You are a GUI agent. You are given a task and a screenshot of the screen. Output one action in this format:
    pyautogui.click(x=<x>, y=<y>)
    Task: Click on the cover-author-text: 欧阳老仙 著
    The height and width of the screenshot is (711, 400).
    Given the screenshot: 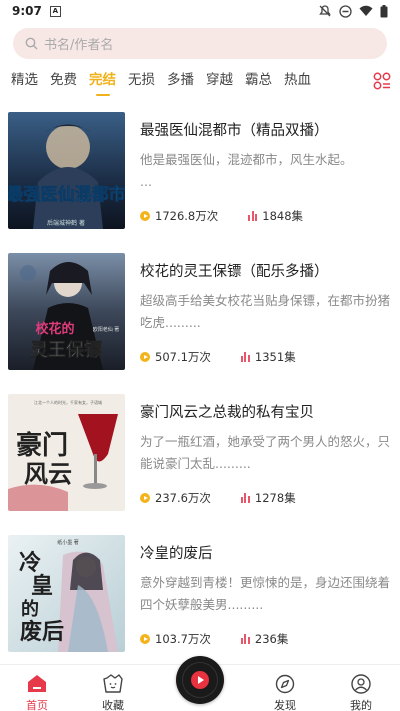 What is the action you would take?
    pyautogui.click(x=106, y=329)
    